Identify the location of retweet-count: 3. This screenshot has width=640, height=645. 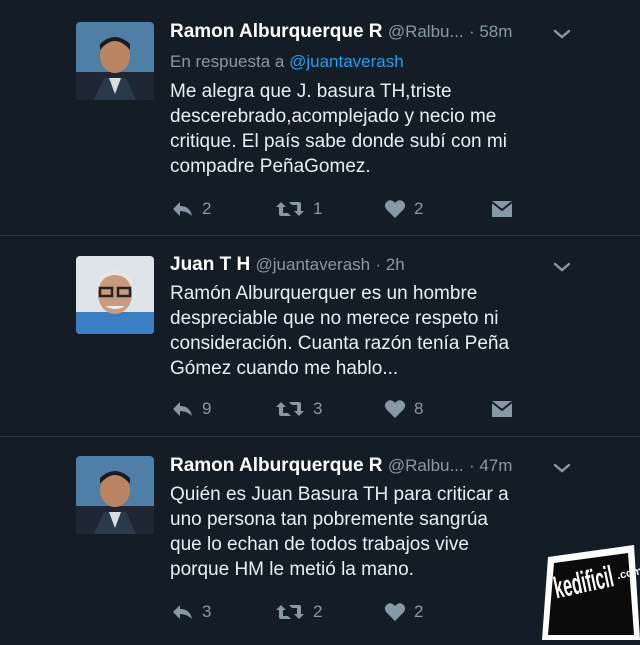
(318, 408).